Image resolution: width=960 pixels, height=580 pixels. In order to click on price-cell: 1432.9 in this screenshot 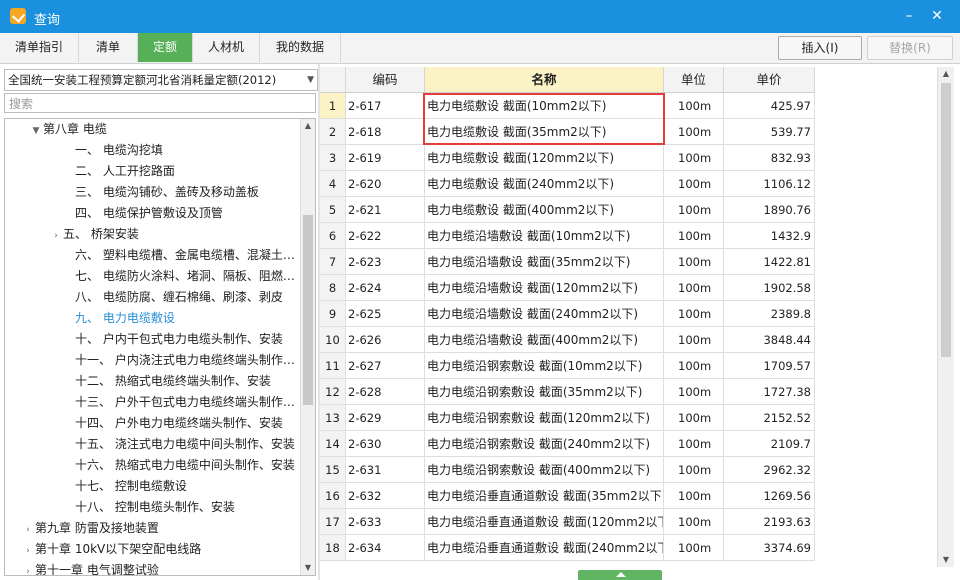, I will do `click(769, 236)`.